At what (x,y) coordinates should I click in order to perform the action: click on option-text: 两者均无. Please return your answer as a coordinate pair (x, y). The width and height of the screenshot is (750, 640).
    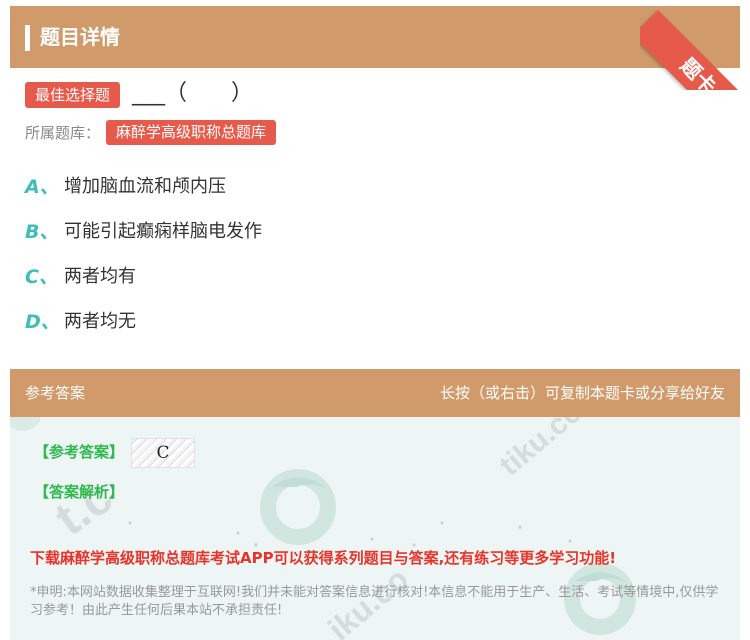
    Looking at the image, I should click on (100, 321).